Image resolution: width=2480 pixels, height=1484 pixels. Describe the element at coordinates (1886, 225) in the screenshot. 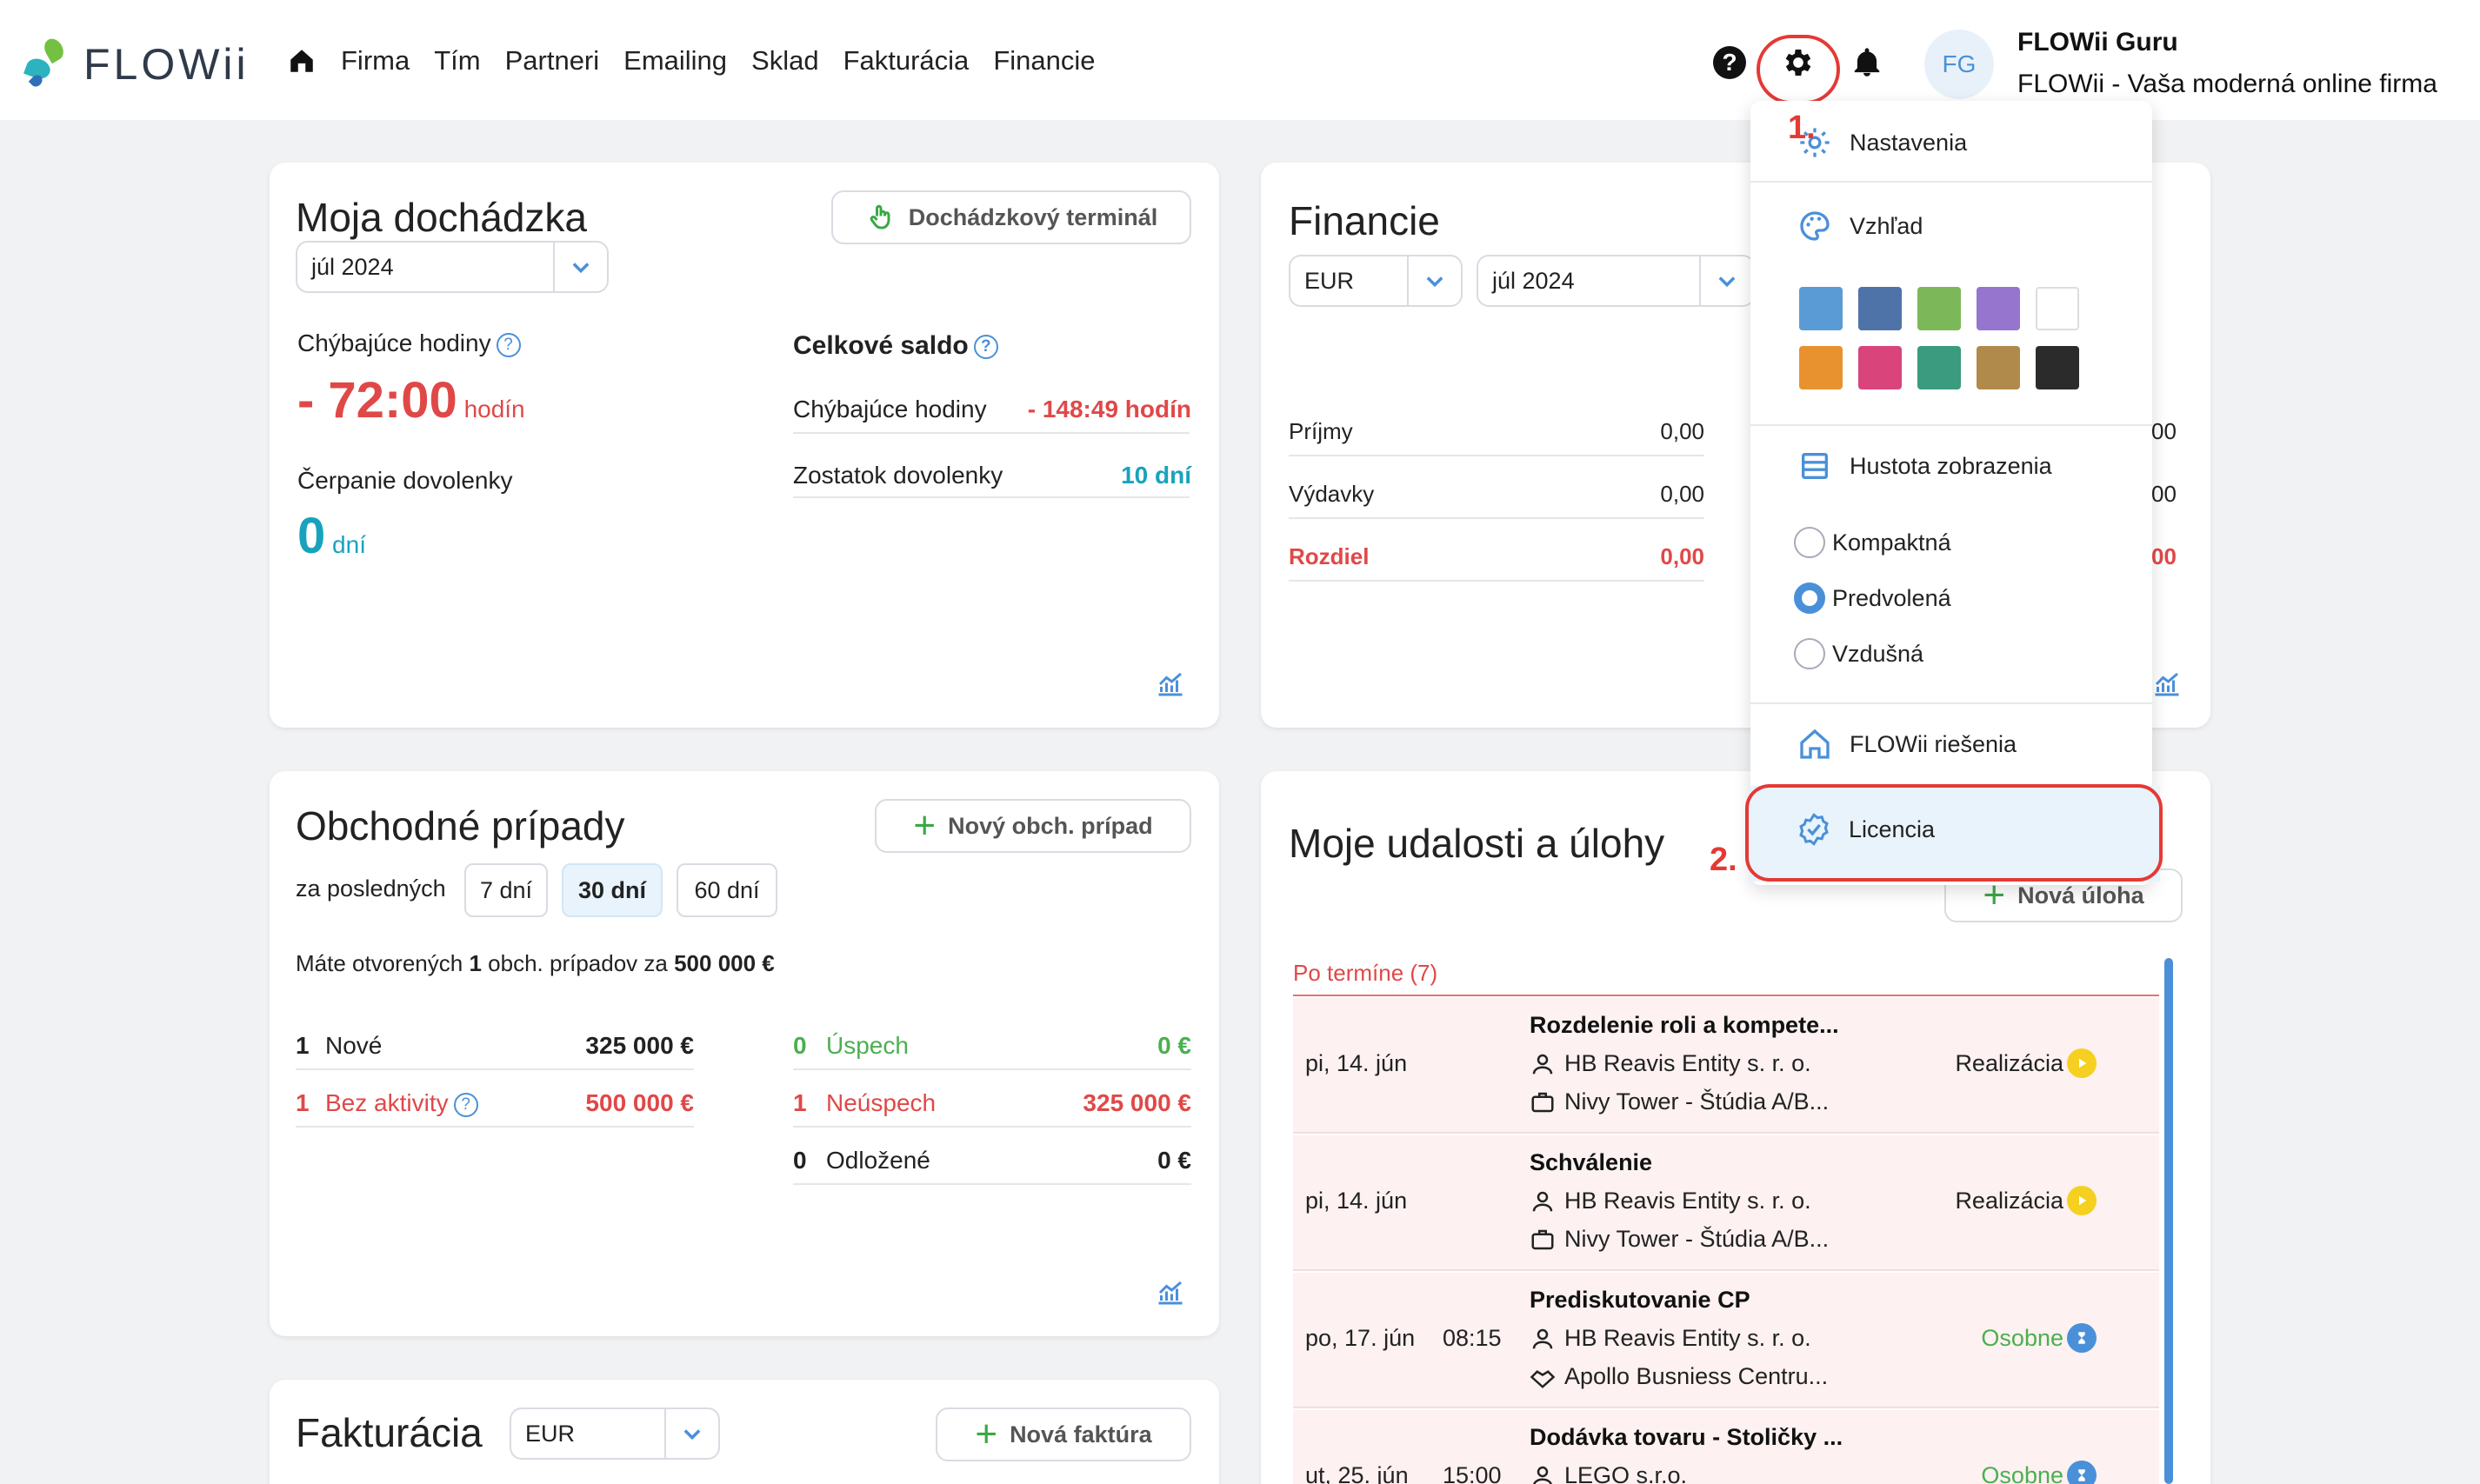

I see `menu-item-appearance-label: Vzhľad` at that location.